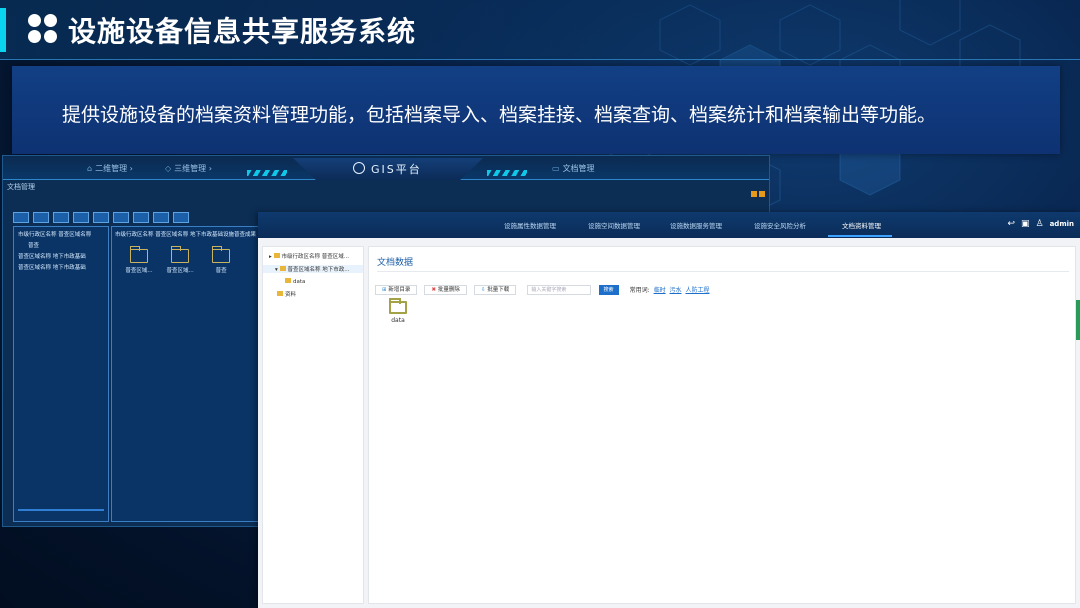  I want to click on common-words: 常用词: 临时 污水 人防工程, so click(670, 289).